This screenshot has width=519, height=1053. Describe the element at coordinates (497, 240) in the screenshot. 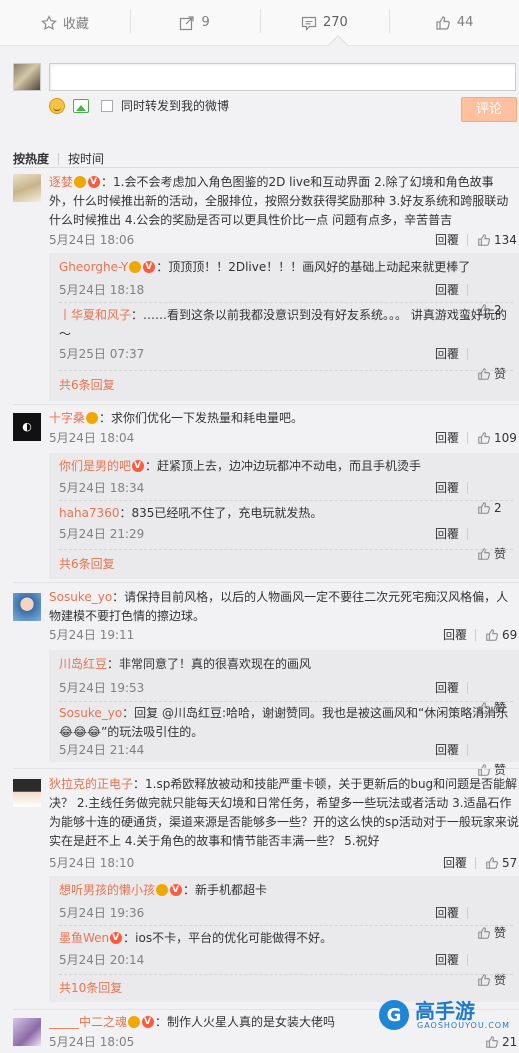

I see `comment-like-button: 134` at that location.